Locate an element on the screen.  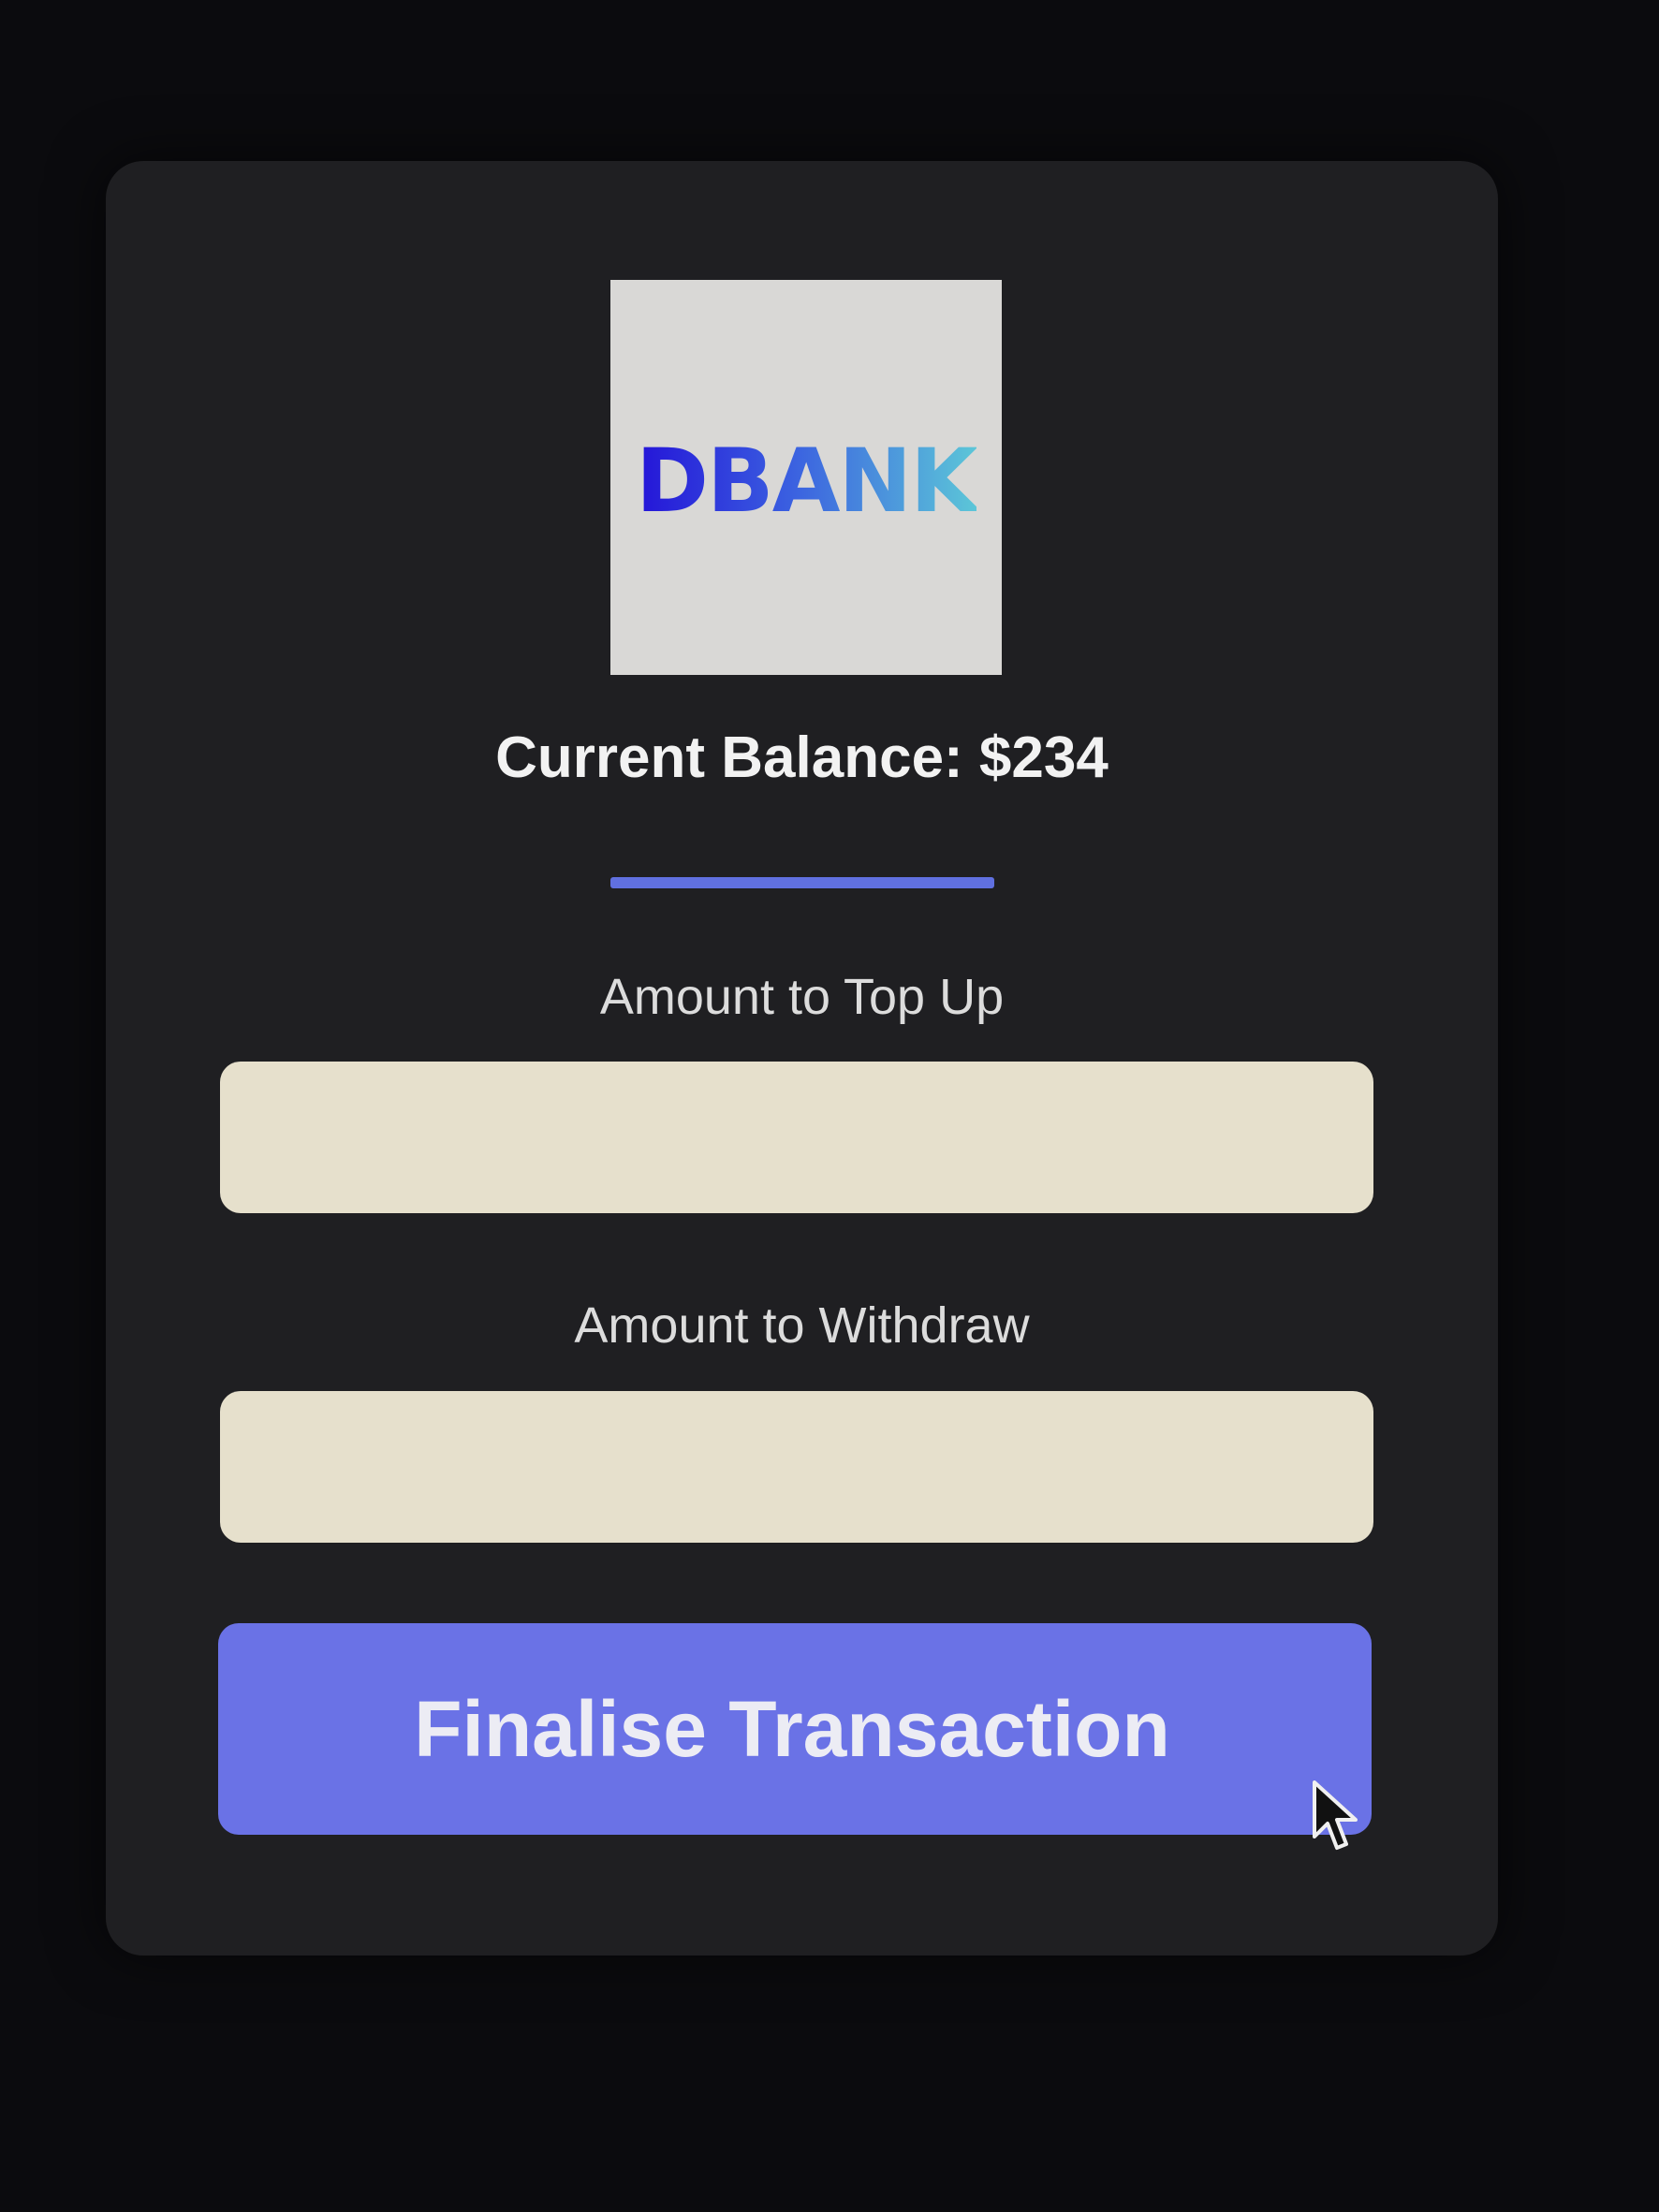
withdraw-label: Amount to Withdraw is located at coordinates (802, 1325).